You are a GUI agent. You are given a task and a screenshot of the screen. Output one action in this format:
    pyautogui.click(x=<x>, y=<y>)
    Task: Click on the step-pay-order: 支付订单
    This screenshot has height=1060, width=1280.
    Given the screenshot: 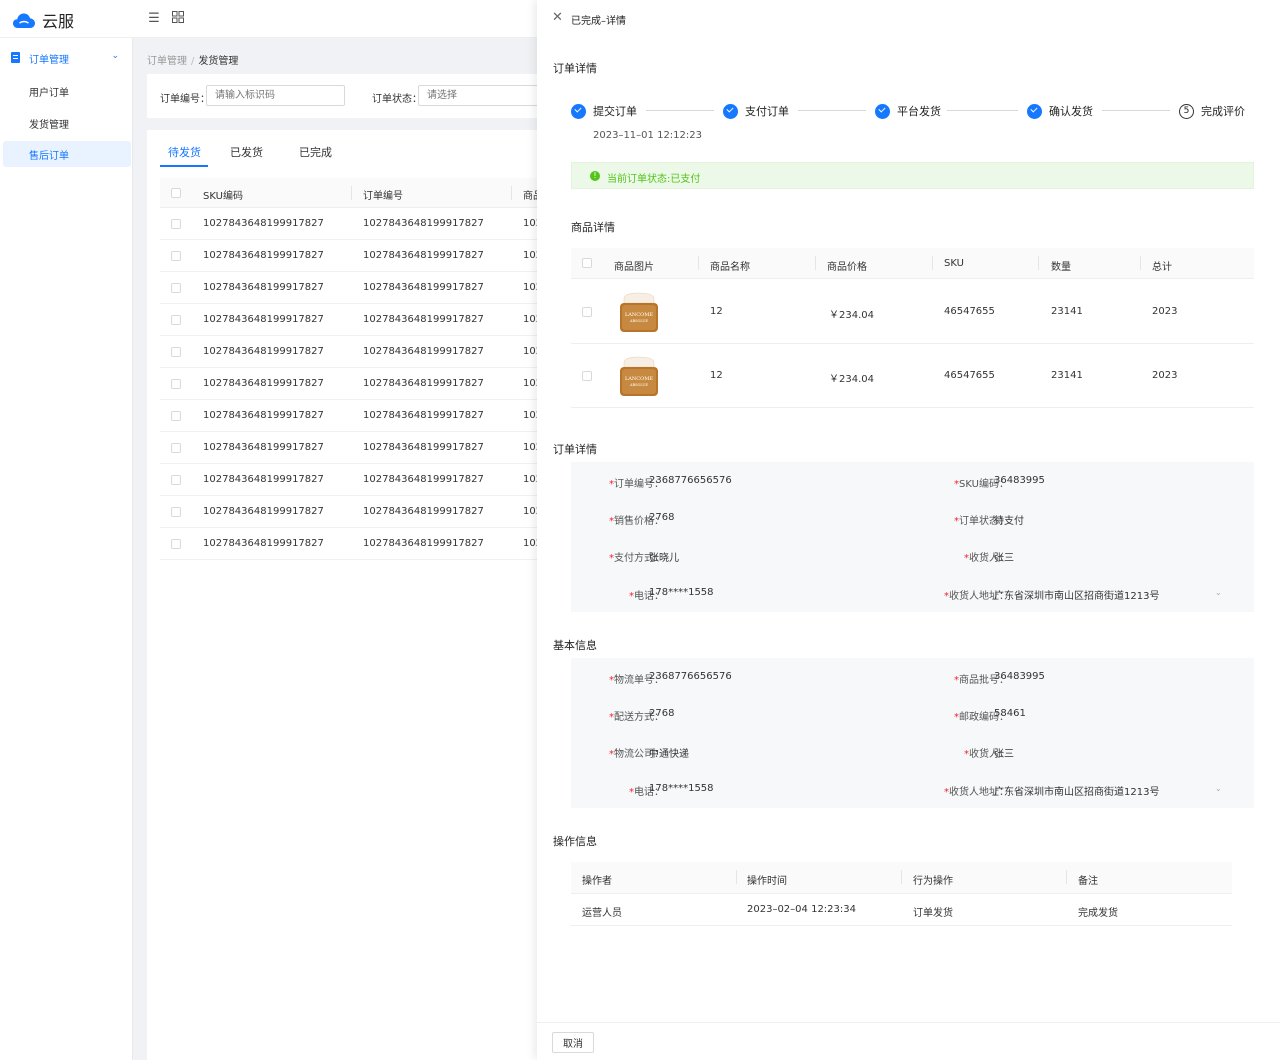 What is the action you would take?
    pyautogui.click(x=756, y=111)
    